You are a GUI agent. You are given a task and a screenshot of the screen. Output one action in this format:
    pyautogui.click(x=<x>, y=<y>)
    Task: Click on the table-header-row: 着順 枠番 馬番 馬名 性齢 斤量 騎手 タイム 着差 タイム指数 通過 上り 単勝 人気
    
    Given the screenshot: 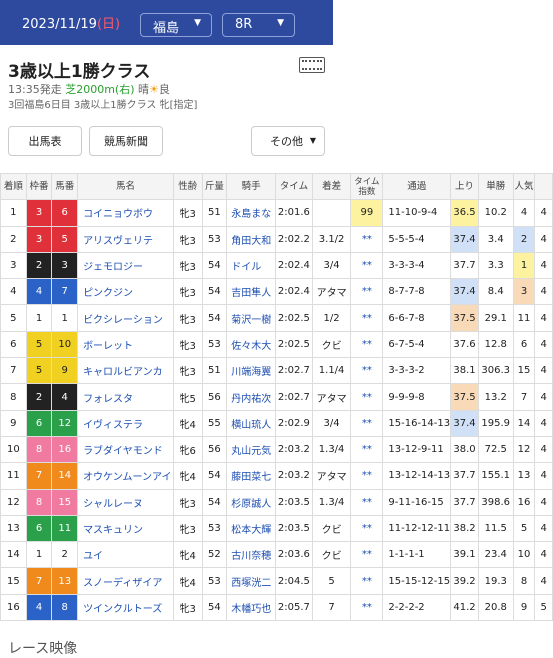 What is the action you would take?
    pyautogui.click(x=276, y=186)
    